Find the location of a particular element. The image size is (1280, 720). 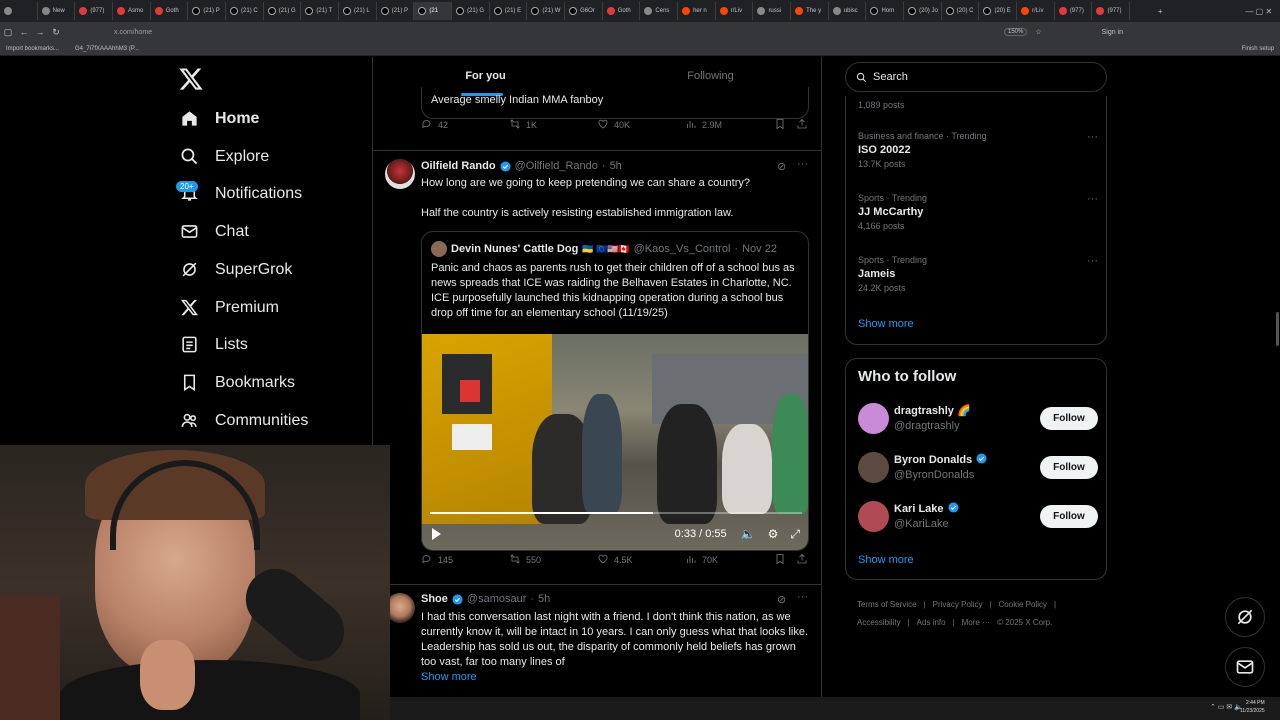

trend-item: Sports · Trending Jameis 24.2K posts ··· is located at coordinates (978, 274).